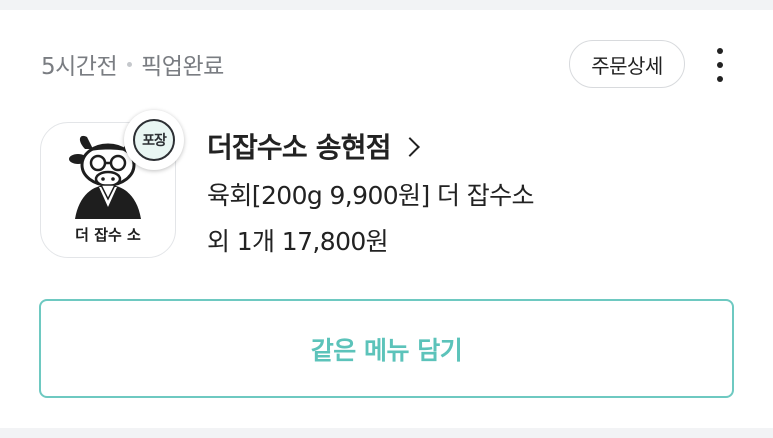  Describe the element at coordinates (299, 147) in the screenshot. I see `store-name: 더잡수소 송현점` at that location.